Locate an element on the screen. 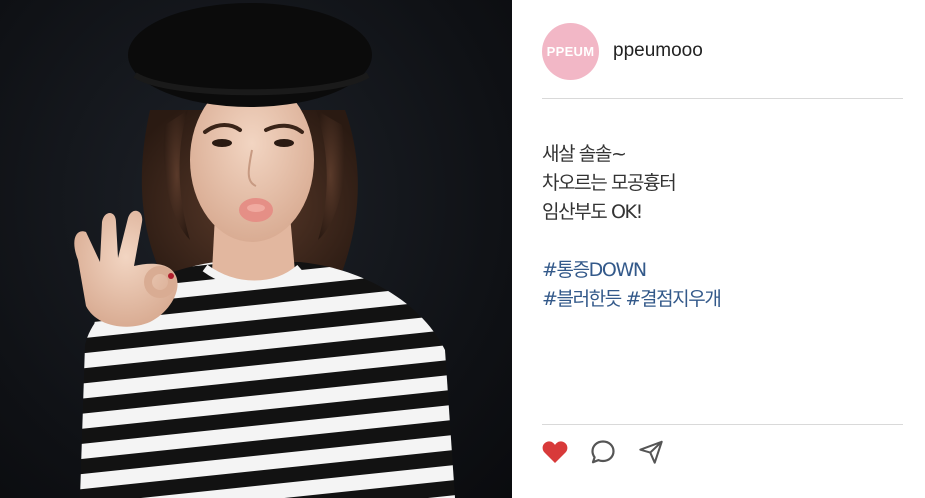  send-icon is located at coordinates (651, 452).